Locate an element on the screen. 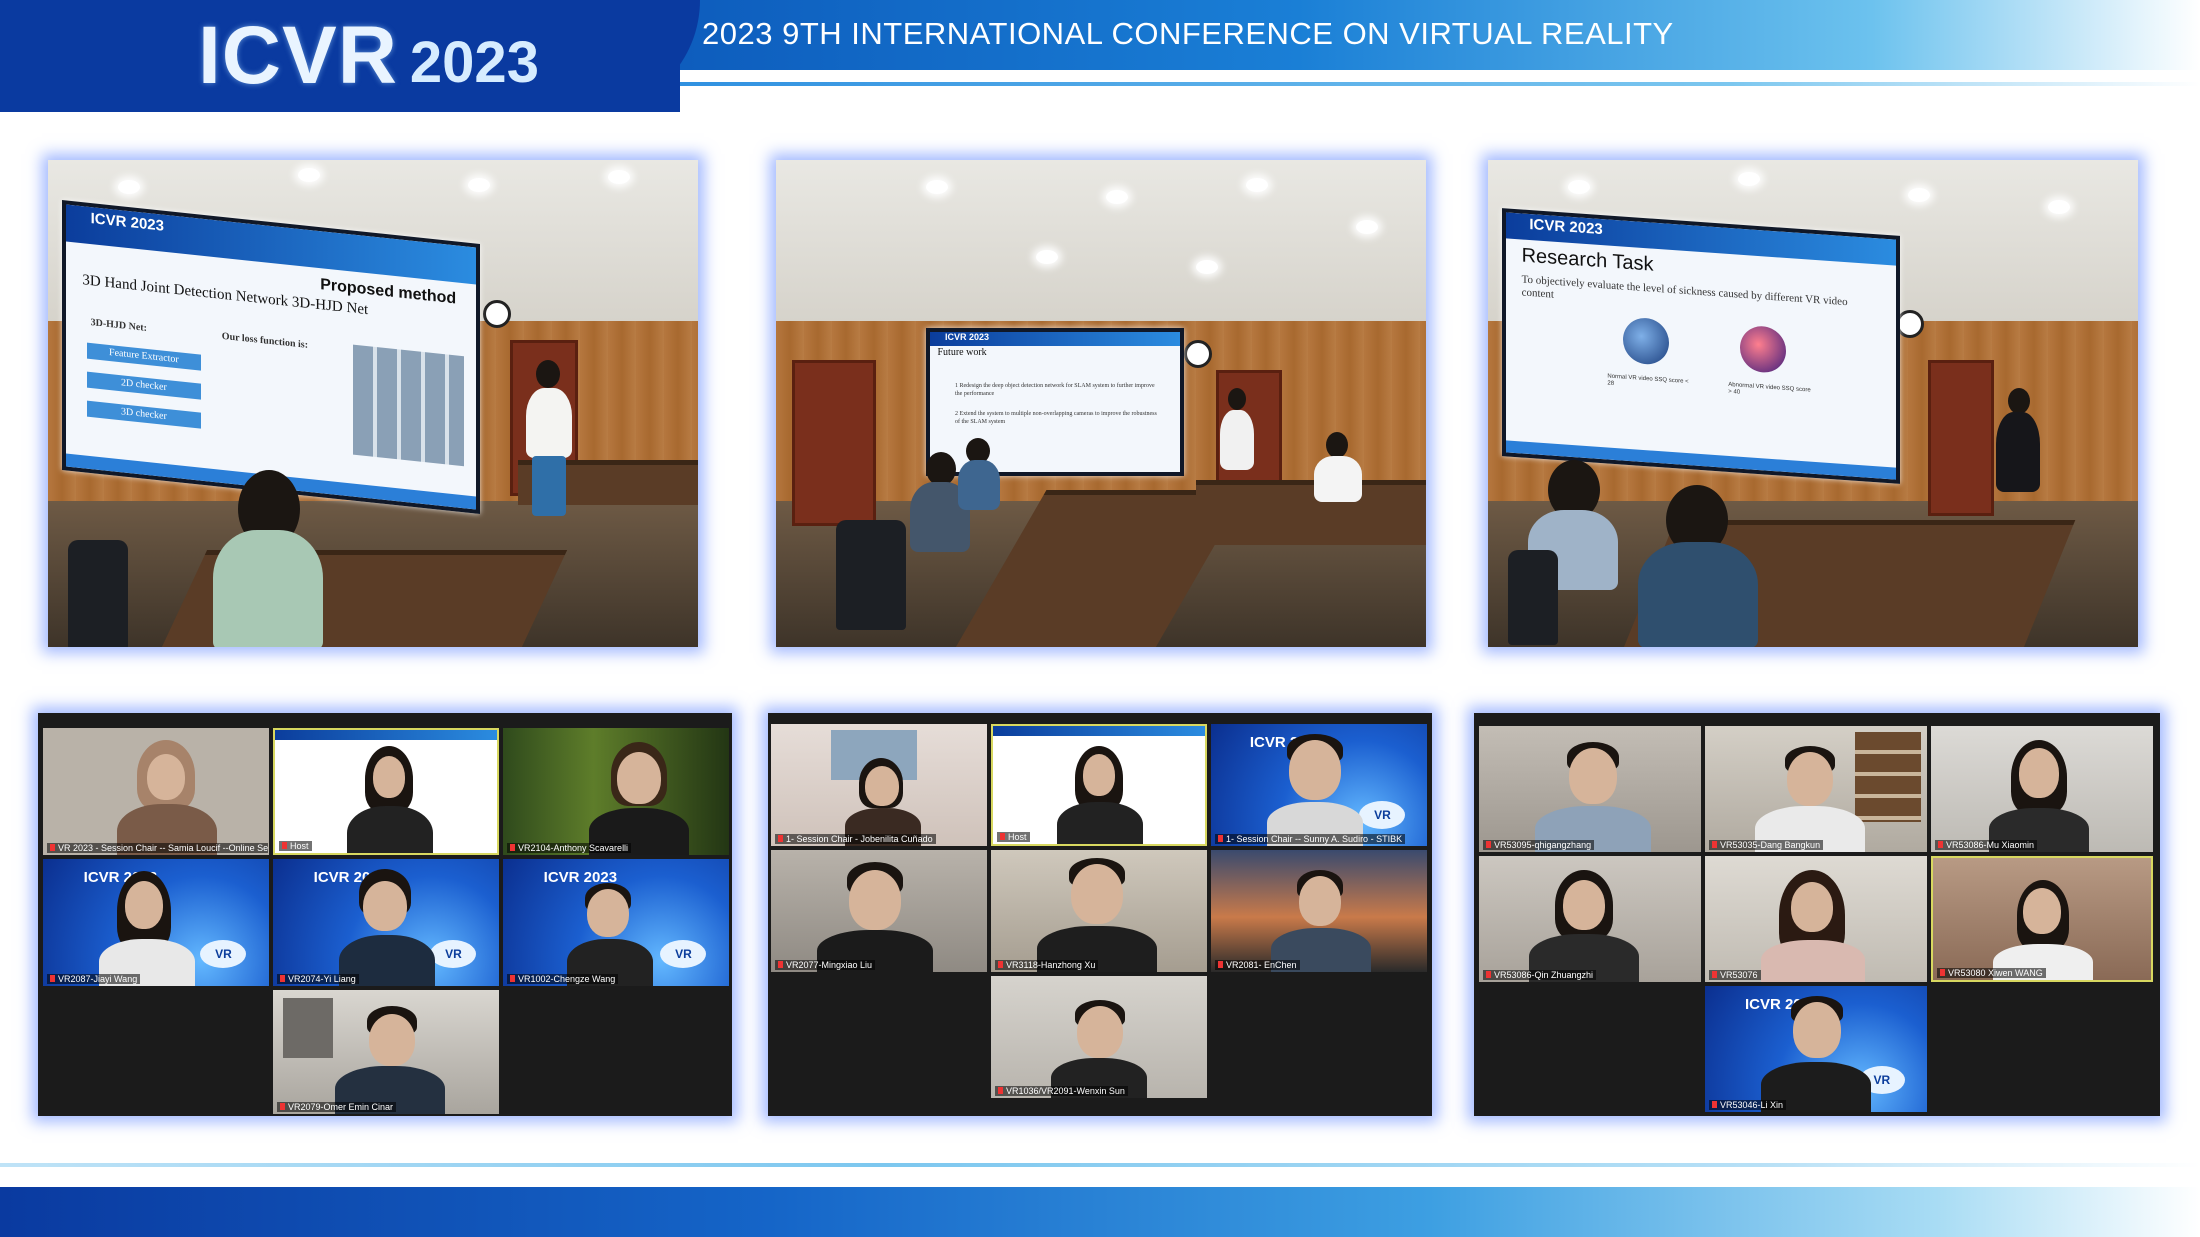  participant-name: VR2079-Omer Emin Cinar is located at coordinates (337, 1107).